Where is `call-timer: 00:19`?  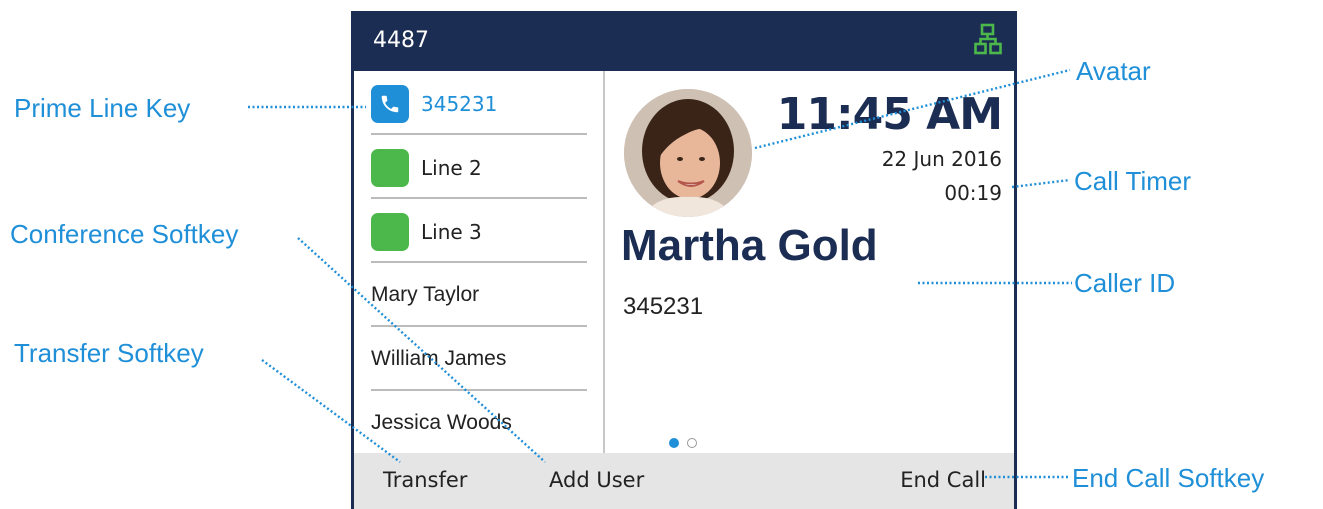 call-timer: 00:19 is located at coordinates (973, 193).